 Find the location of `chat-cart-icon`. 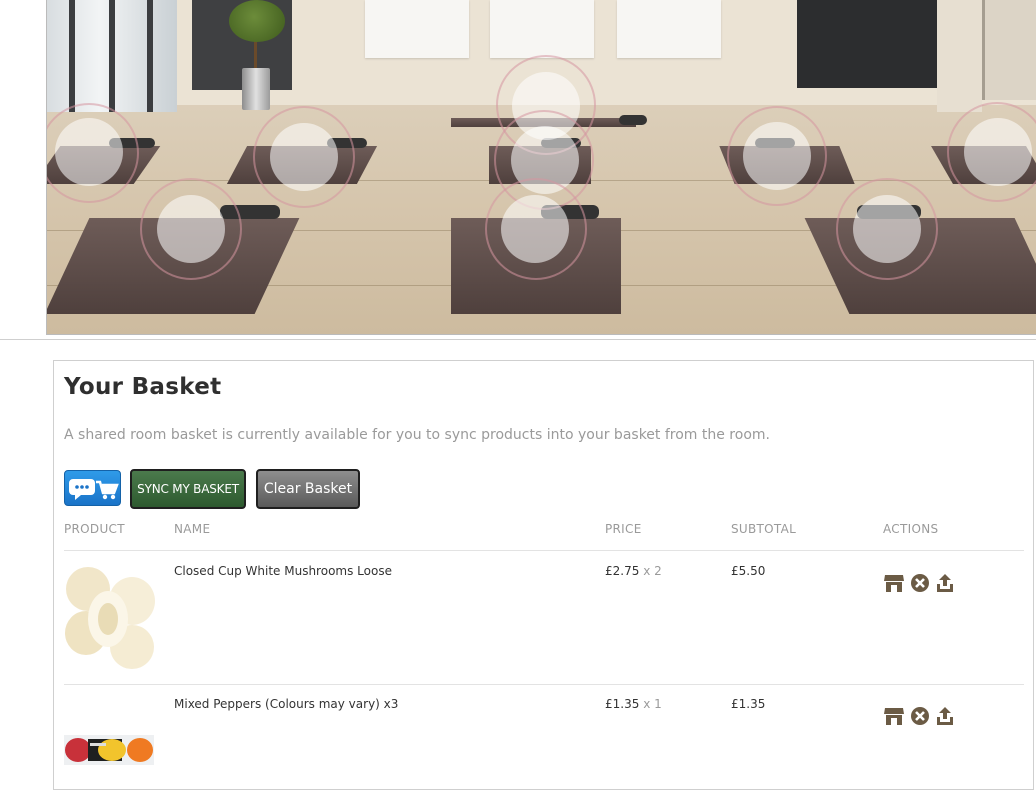

chat-cart-icon is located at coordinates (94, 489).